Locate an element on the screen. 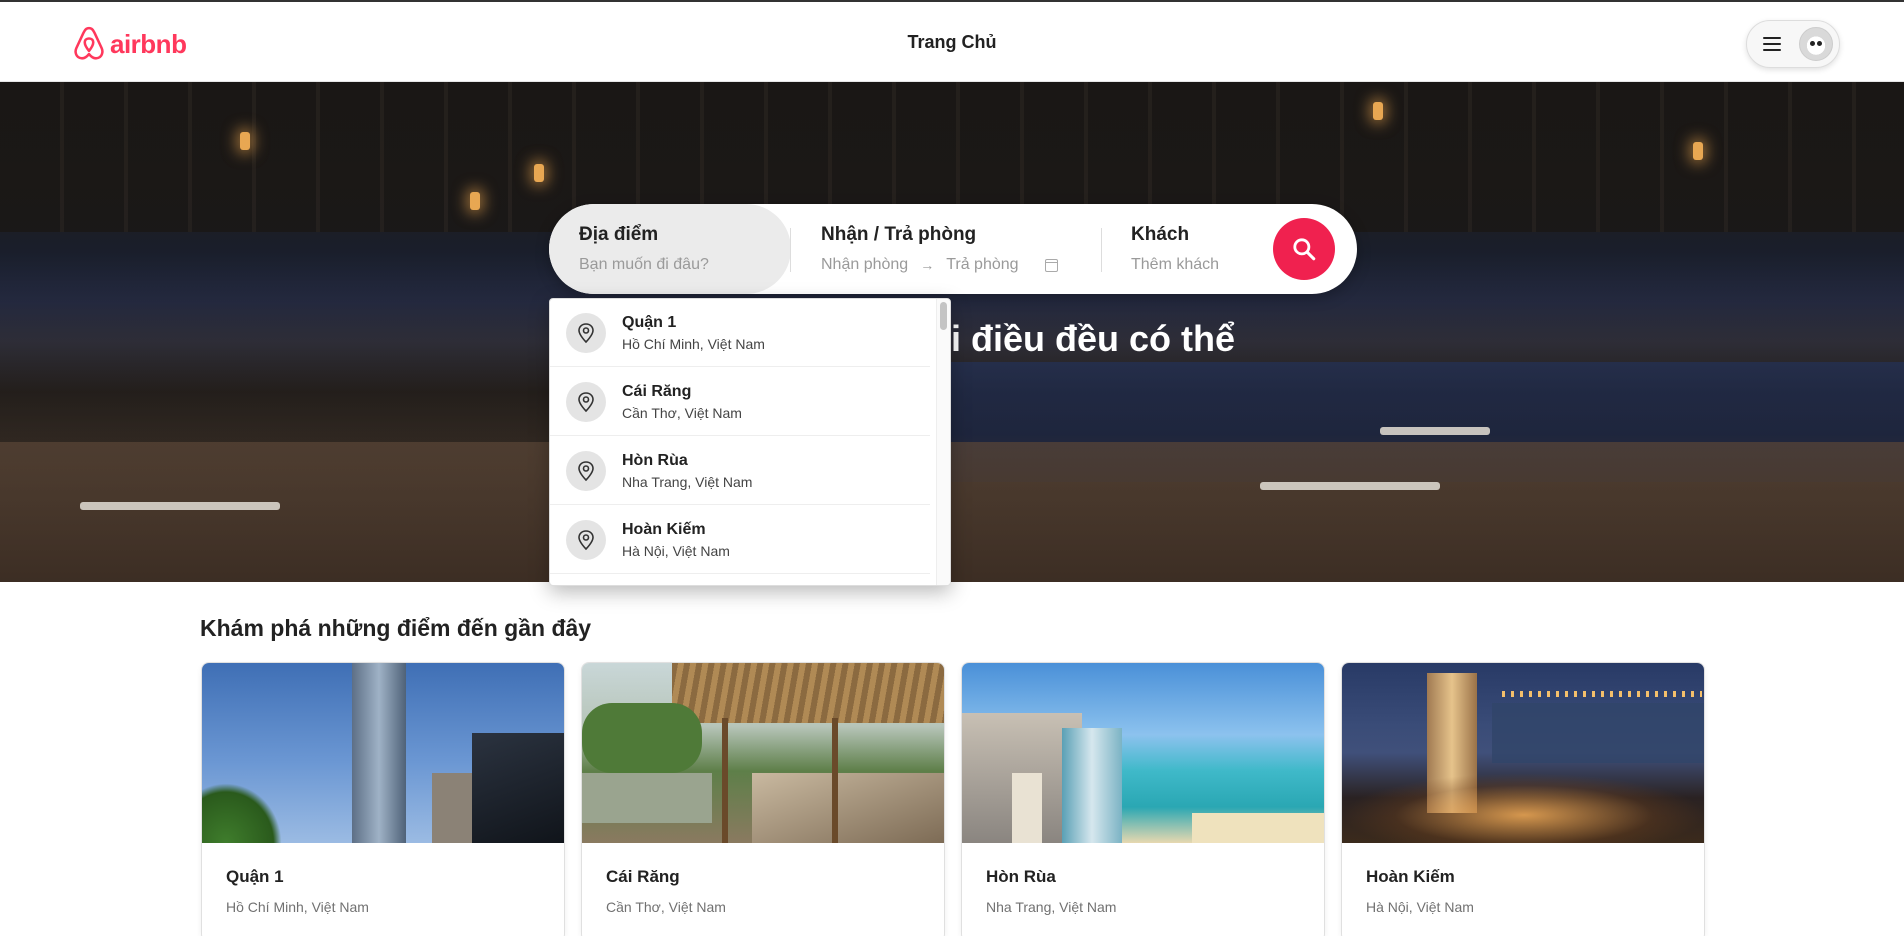  airbnb-logo: airbnb is located at coordinates (129, 44).